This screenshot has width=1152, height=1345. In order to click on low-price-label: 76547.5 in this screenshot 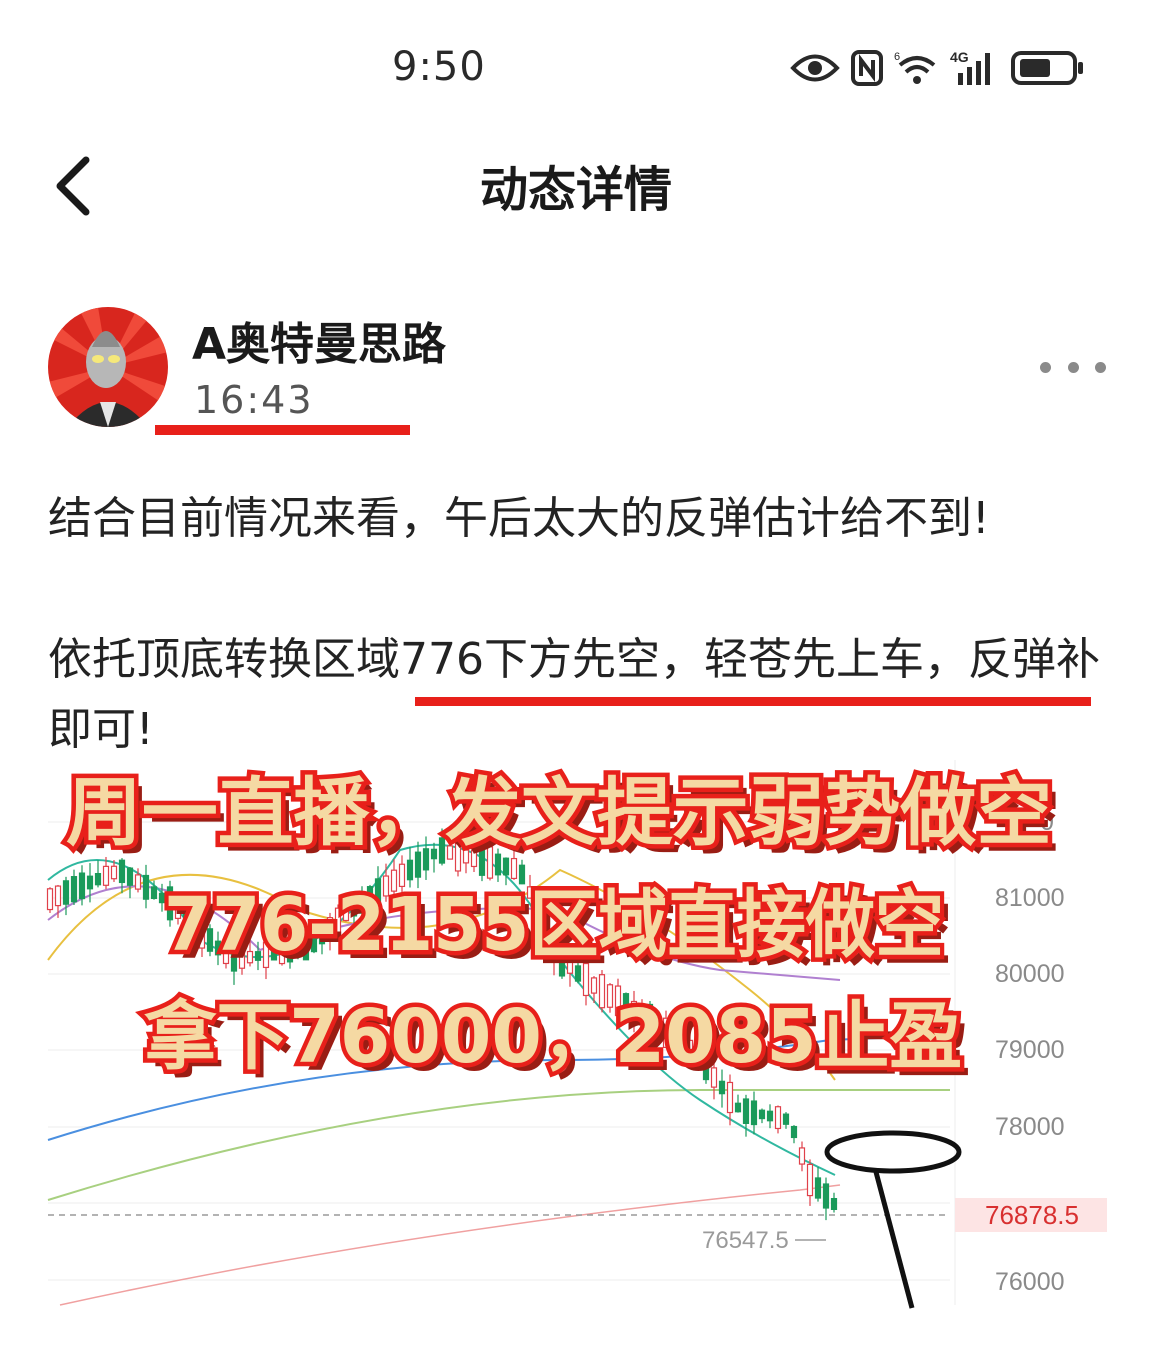, I will do `click(745, 1240)`.